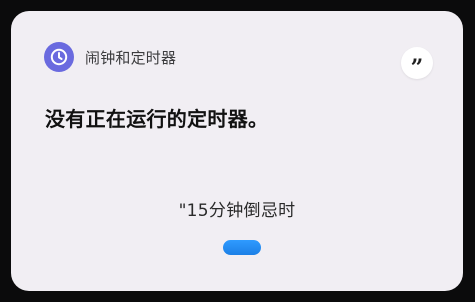  I want to click on status-message: 没有正在运行的定时器。, so click(157, 119).